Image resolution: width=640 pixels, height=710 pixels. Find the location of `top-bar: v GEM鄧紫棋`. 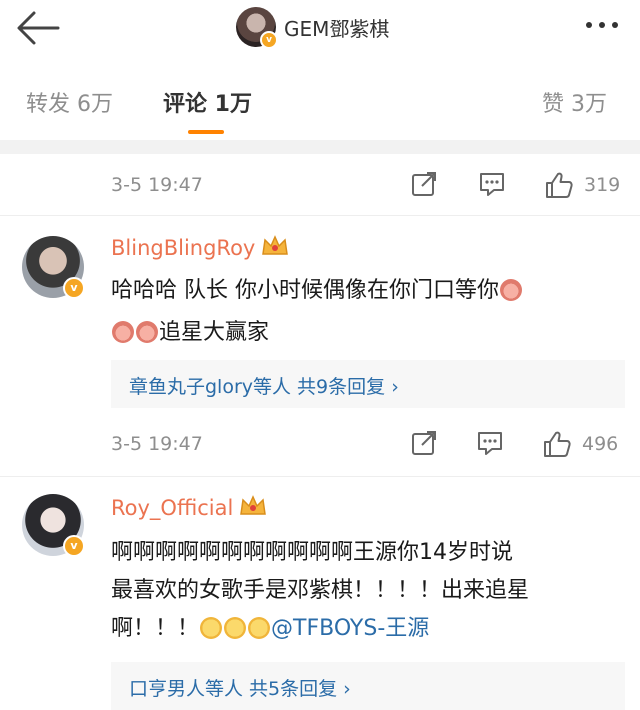

top-bar: v GEM鄧紫棋 is located at coordinates (320, 28).